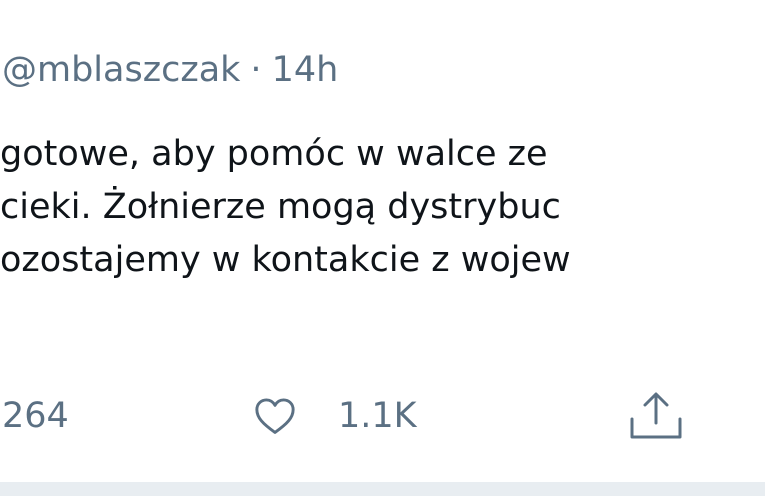 This screenshot has height=496, width=765. What do you see at coordinates (121, 70) in the screenshot?
I see `user-handle: @mblaszczak` at bounding box center [121, 70].